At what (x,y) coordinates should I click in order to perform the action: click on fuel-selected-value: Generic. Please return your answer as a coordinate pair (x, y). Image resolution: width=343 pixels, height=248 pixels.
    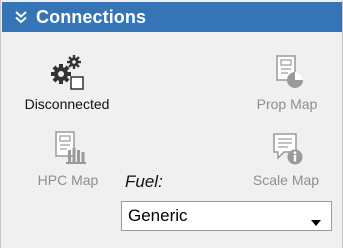
    Looking at the image, I should click on (158, 215).